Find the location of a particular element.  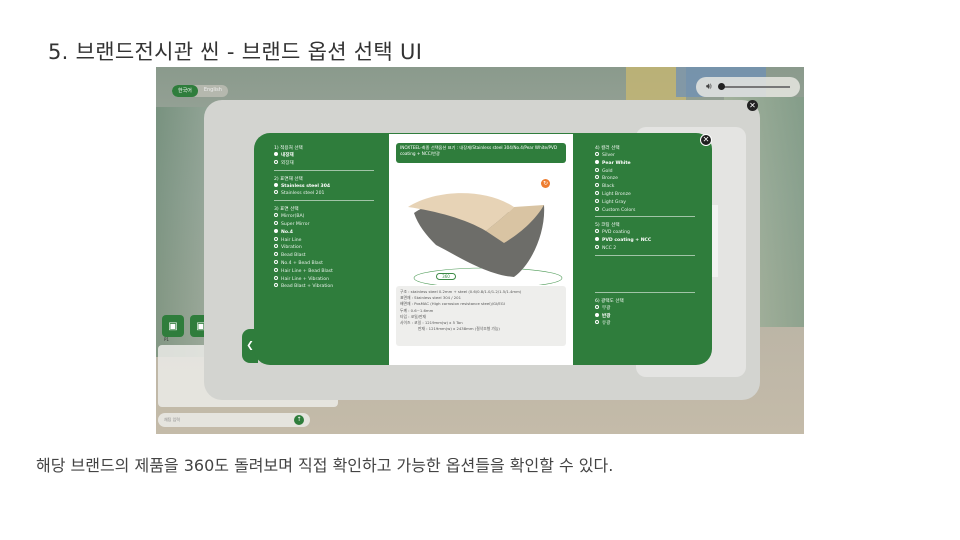

option-radio: PVD coating is located at coordinates (647, 233).